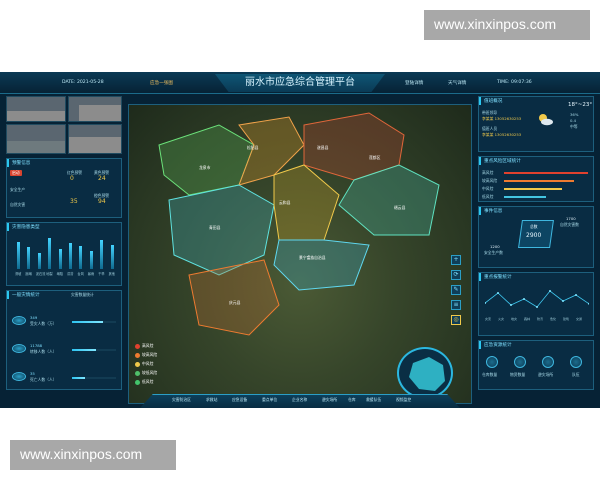 This screenshot has height=480, width=600. Describe the element at coordinates (374, 158) in the screenshot. I see `region-label-liandu: 莲都区` at that location.